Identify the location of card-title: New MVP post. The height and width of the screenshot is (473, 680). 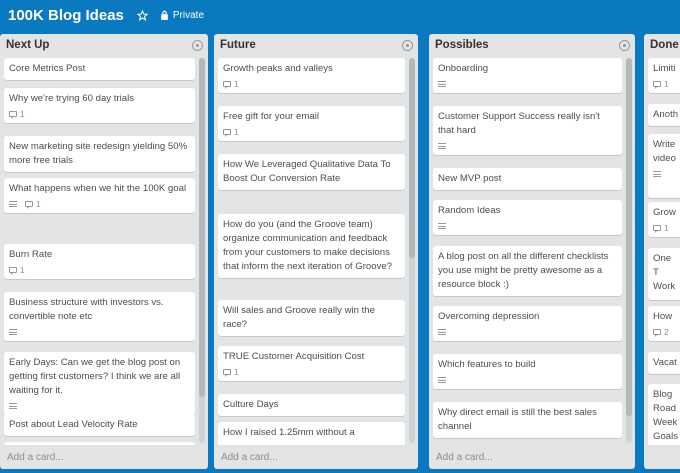
(470, 178).